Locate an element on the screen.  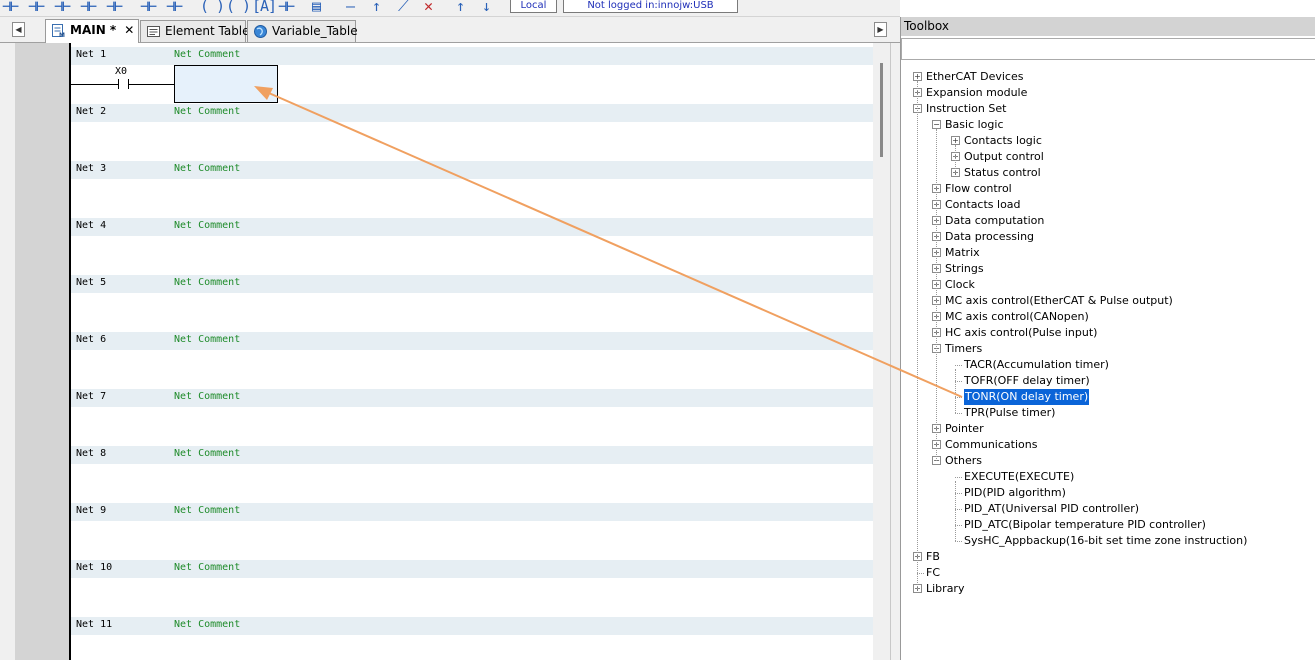
tab-variable-table: Variable_Table is located at coordinates (302, 31).